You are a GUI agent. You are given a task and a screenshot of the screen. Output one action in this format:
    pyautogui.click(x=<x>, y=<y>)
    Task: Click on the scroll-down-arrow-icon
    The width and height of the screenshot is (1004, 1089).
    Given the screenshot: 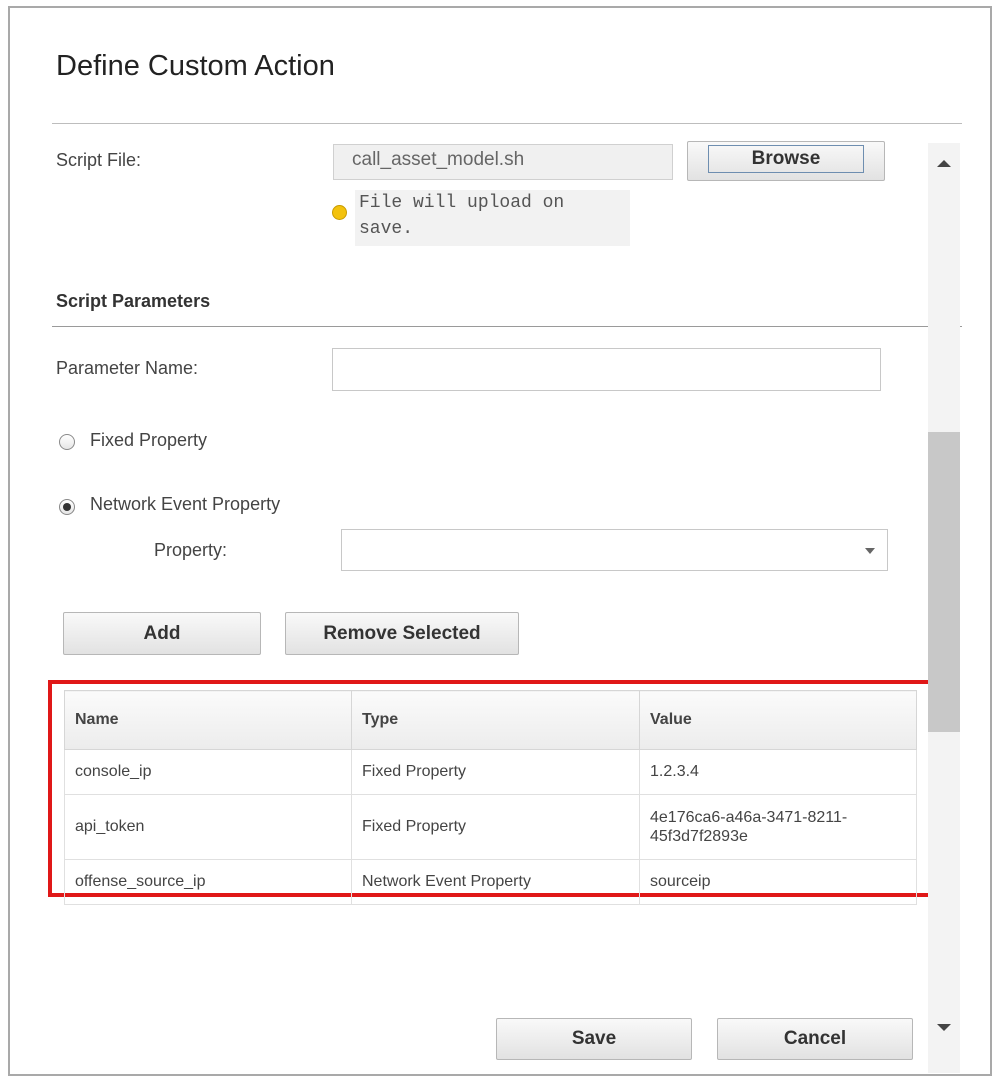 What is the action you would take?
    pyautogui.click(x=944, y=1027)
    